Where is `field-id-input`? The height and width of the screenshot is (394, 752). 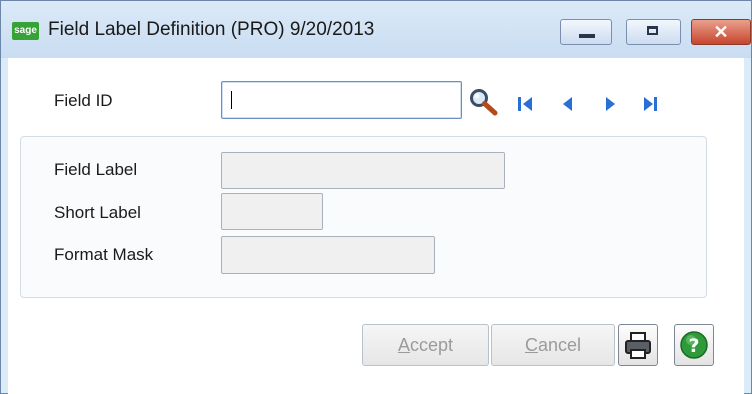
field-id-input is located at coordinates (341, 100).